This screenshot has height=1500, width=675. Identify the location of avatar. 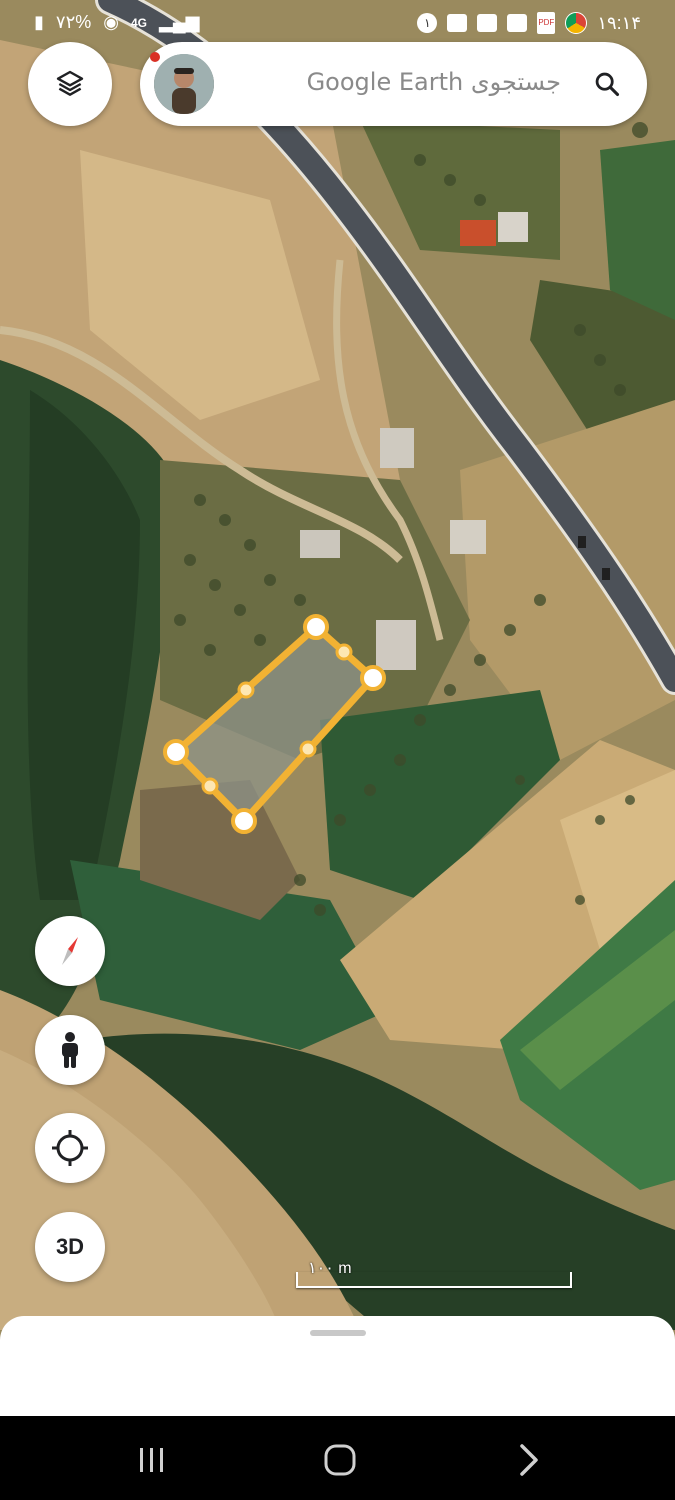
(184, 84).